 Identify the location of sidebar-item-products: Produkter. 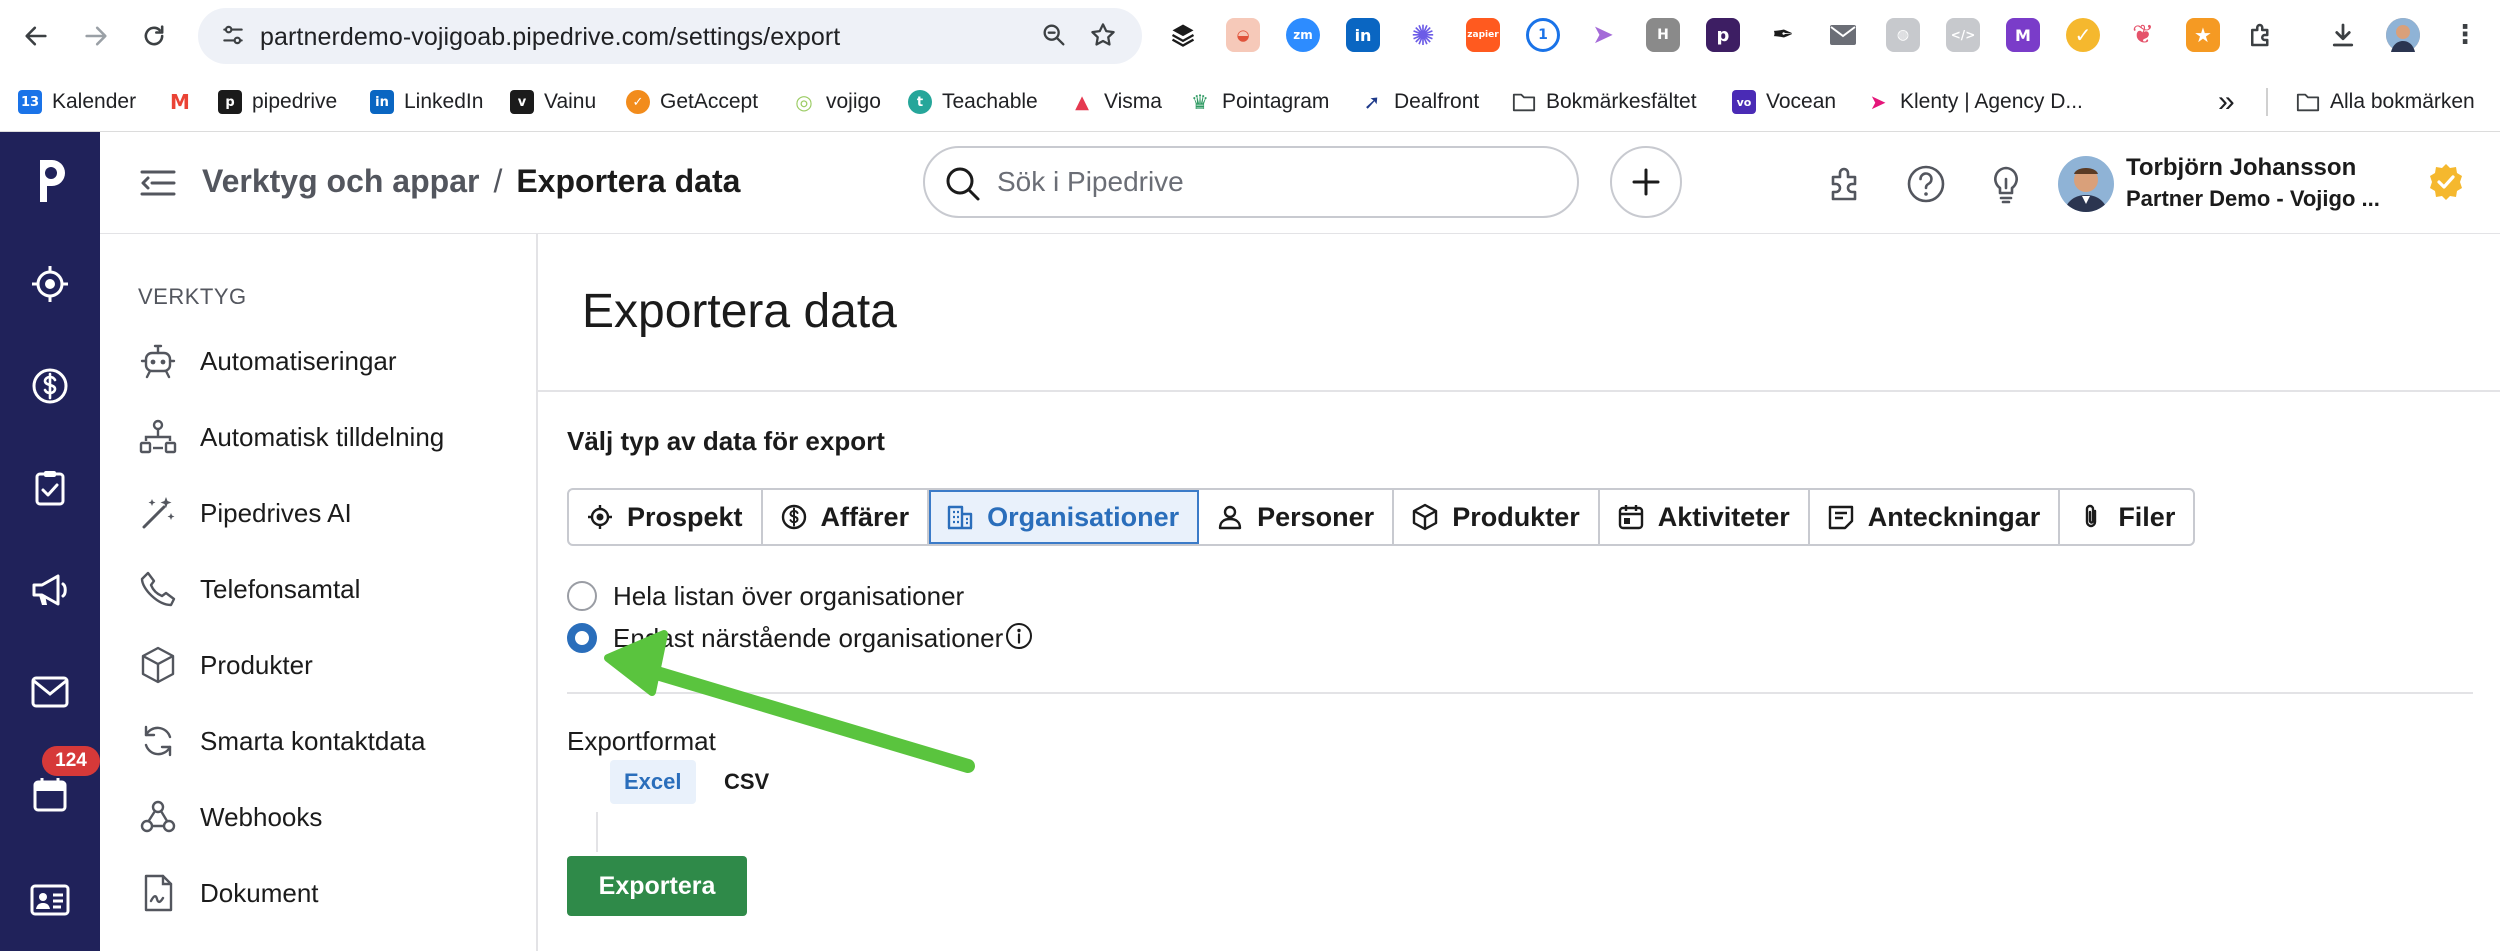
(326, 665).